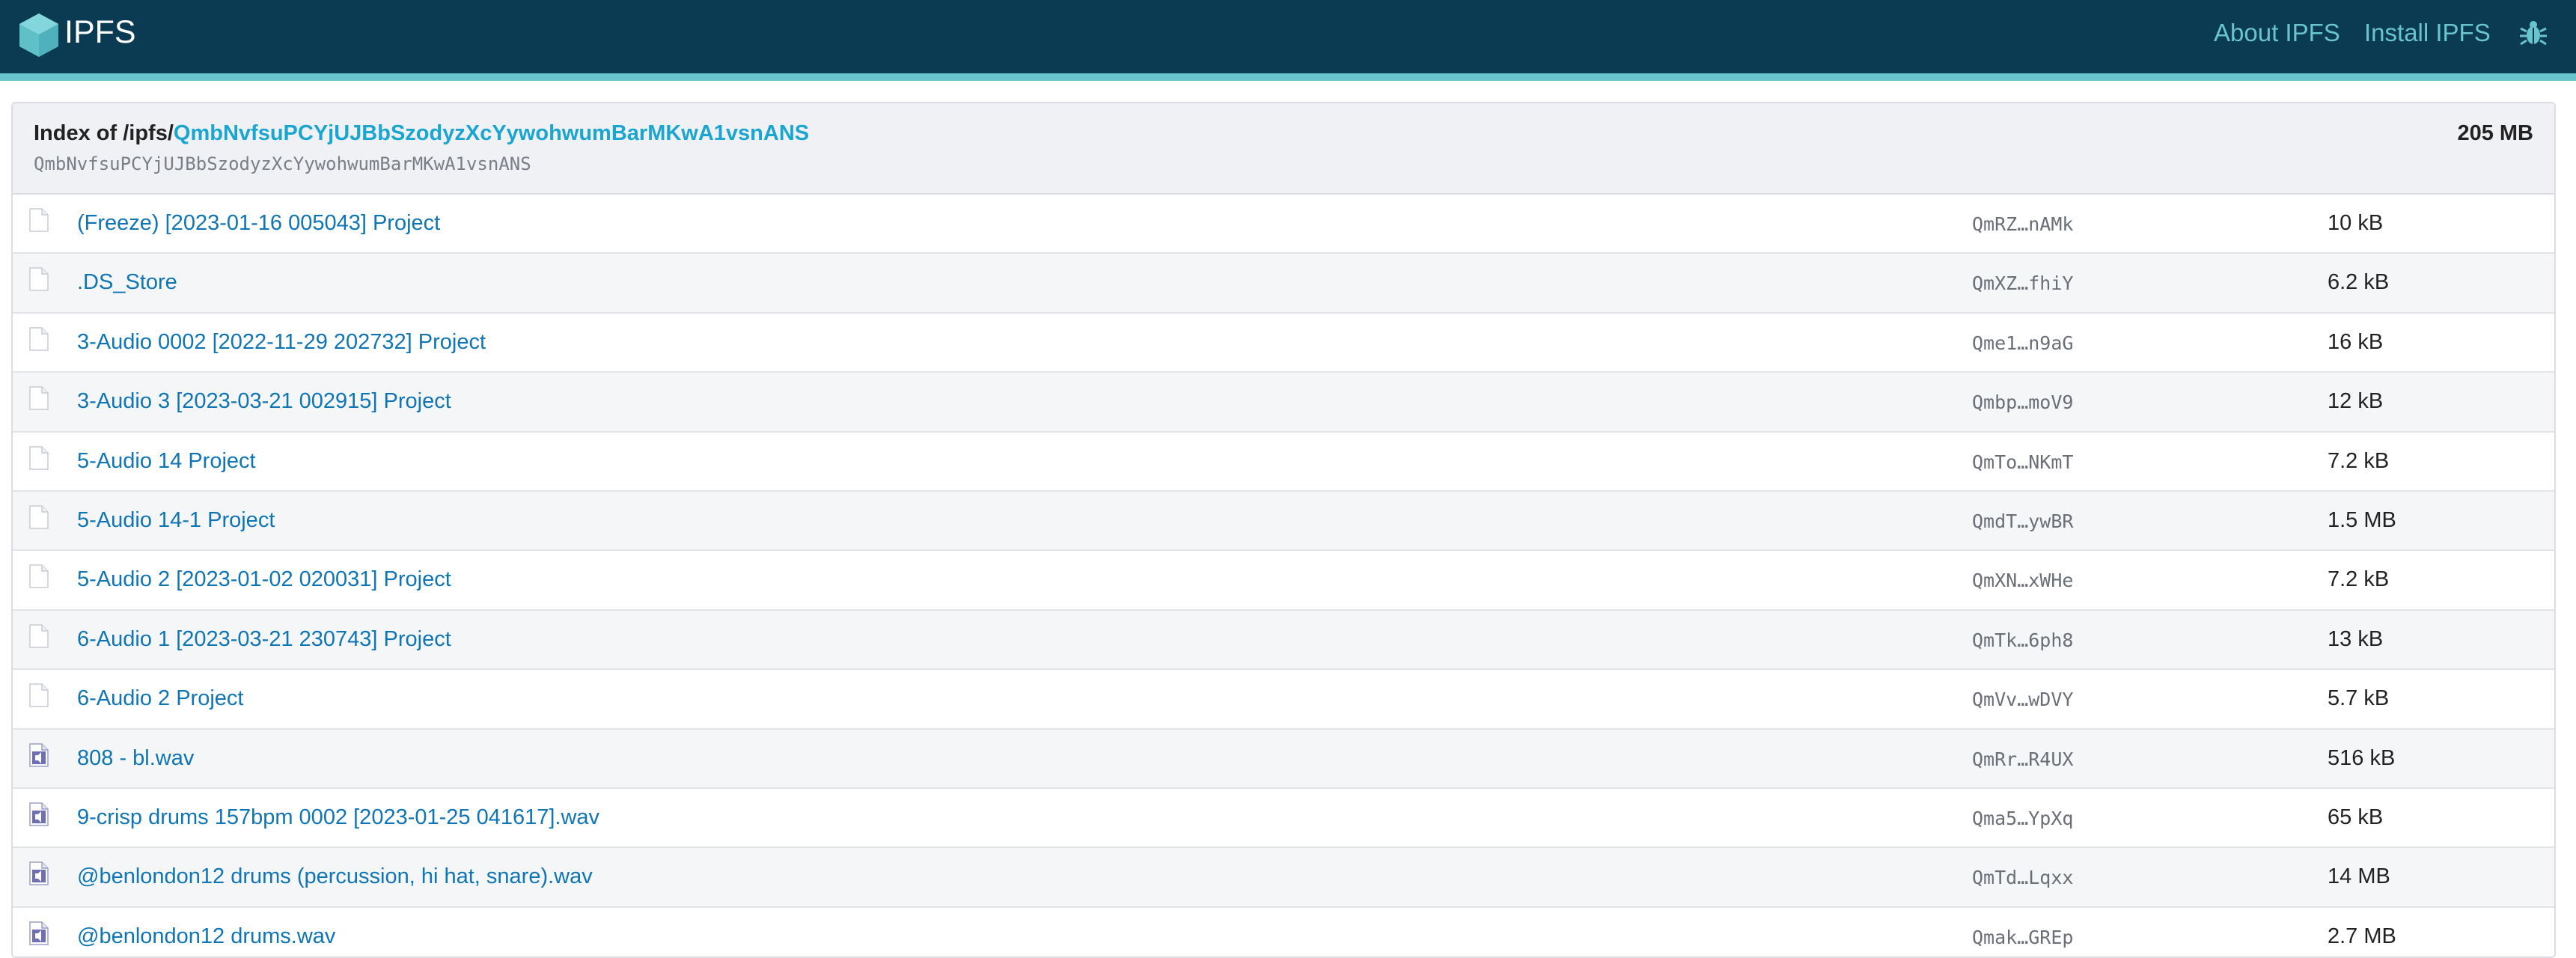  Describe the element at coordinates (2356, 817) in the screenshot. I see `file-size: 65 kB` at that location.